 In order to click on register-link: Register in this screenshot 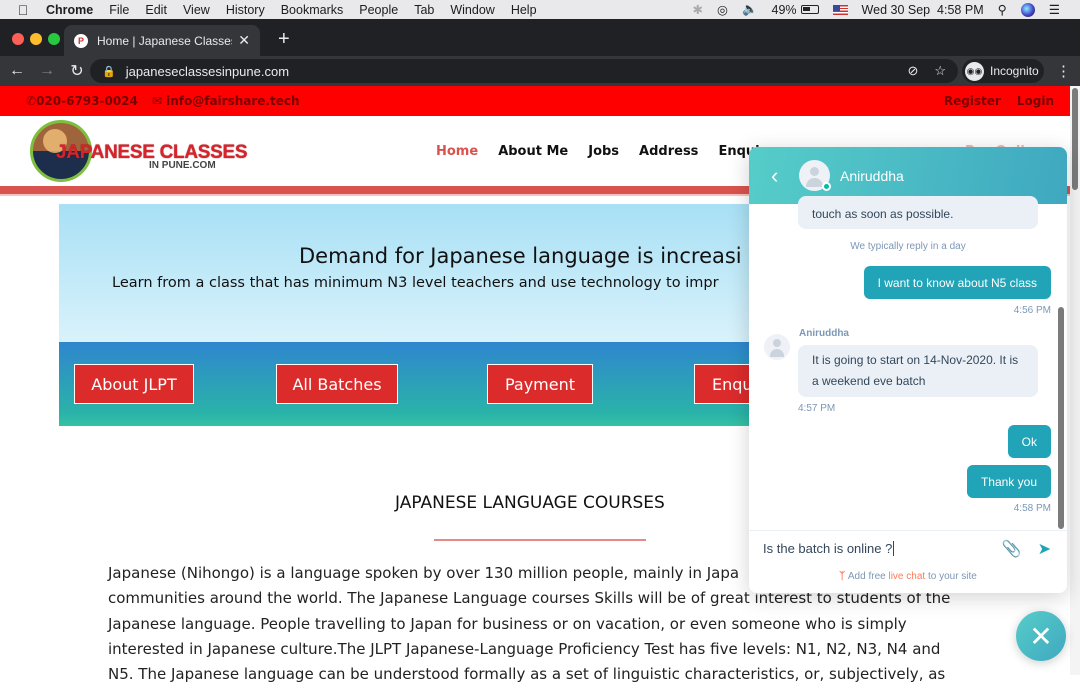, I will do `click(972, 101)`.